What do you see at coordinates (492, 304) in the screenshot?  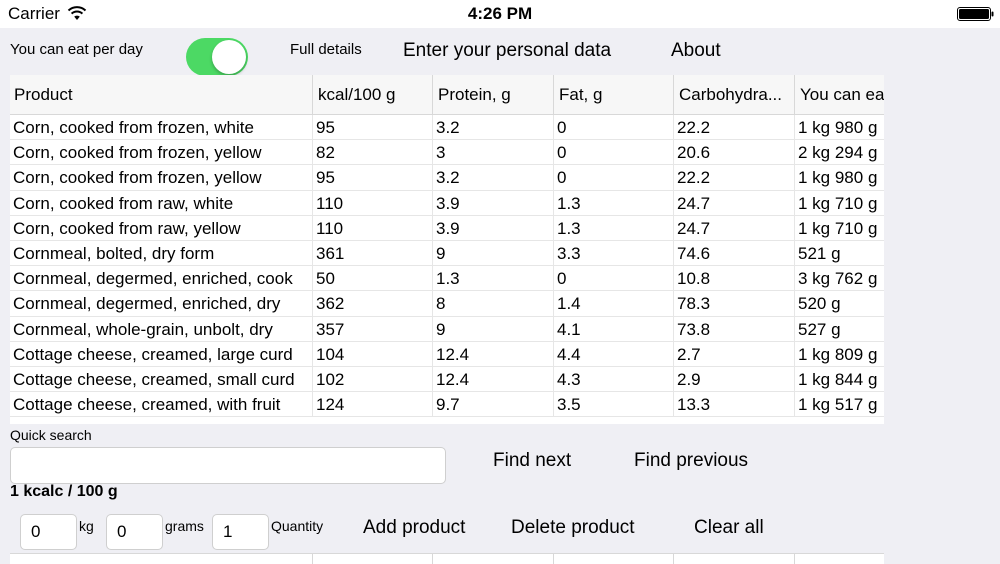 I see `table-cell: 8` at bounding box center [492, 304].